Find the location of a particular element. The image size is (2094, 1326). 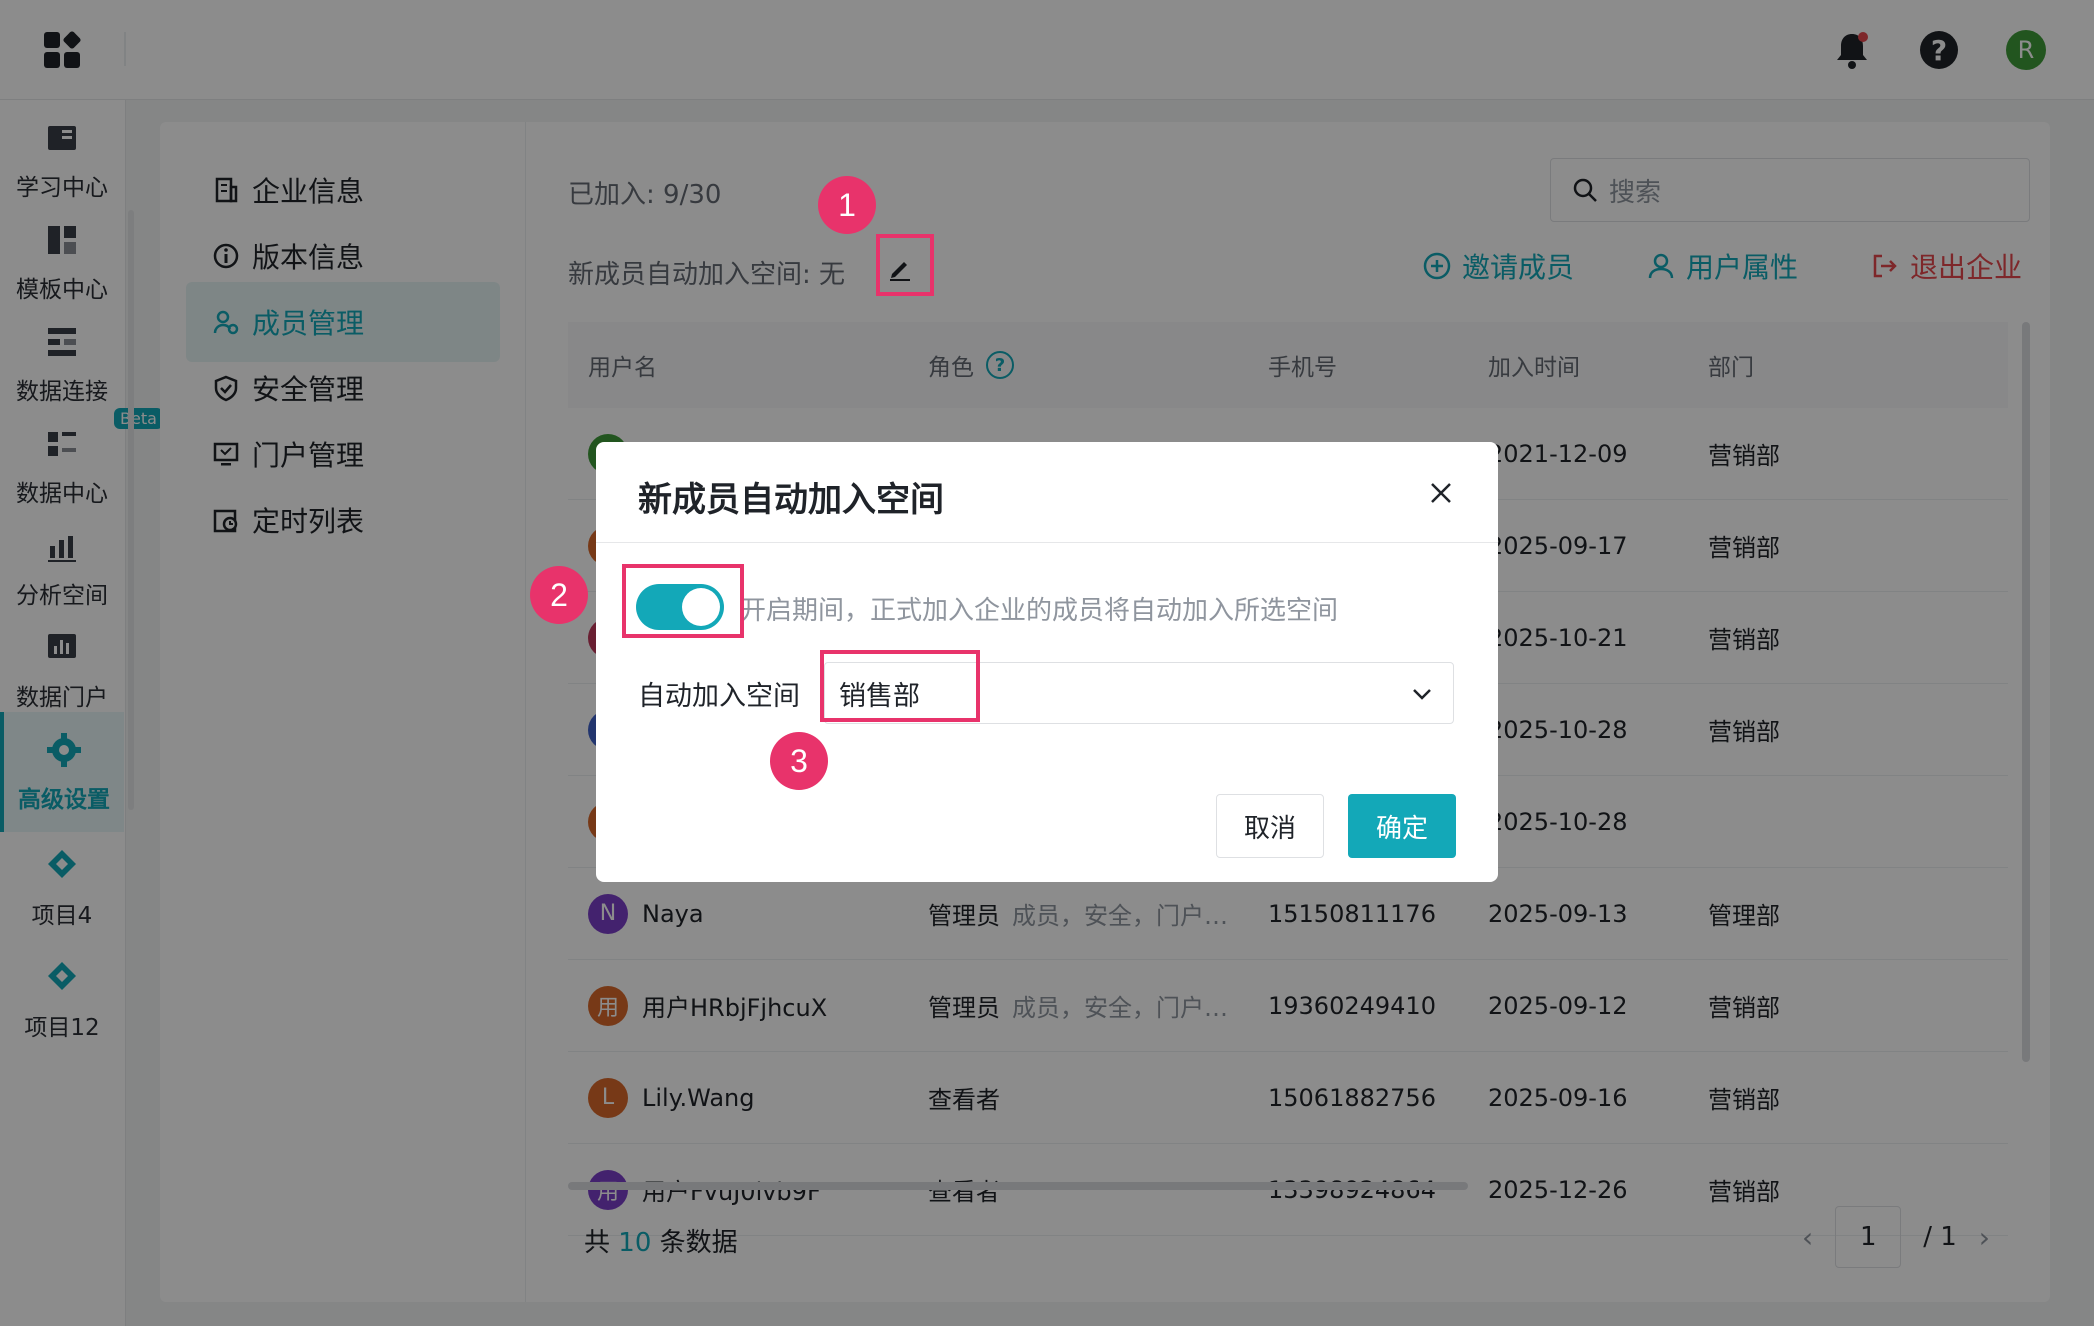

annotation-badge-2: 2 is located at coordinates (559, 595).